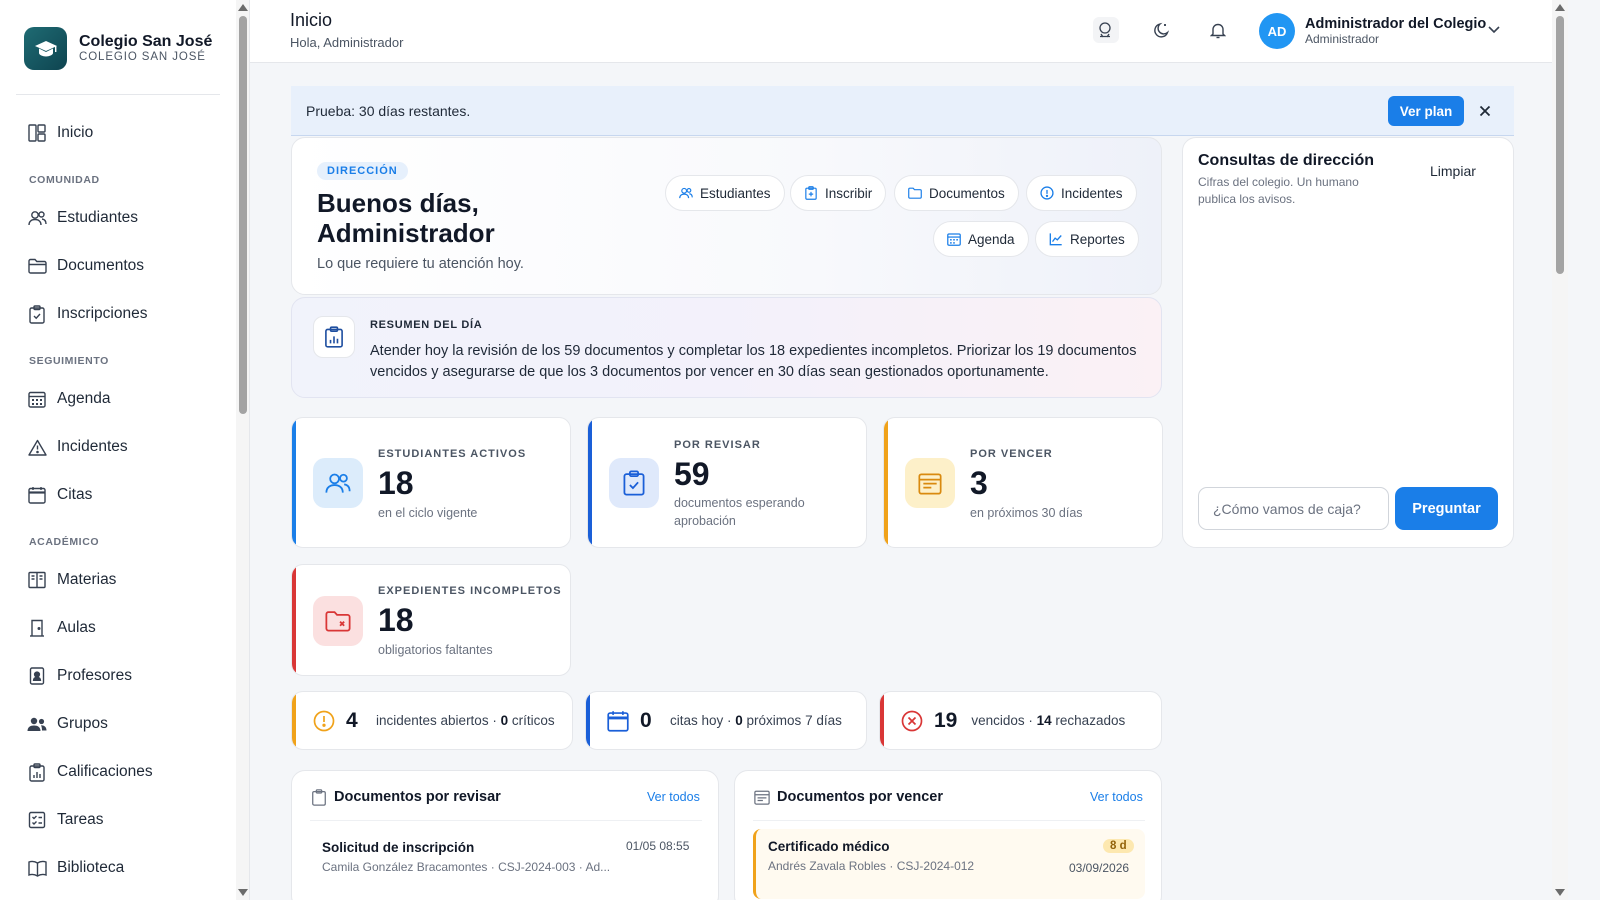 This screenshot has height=900, width=1600. What do you see at coordinates (118, 676) in the screenshot?
I see `sidebar-item-profesores: Profesores` at bounding box center [118, 676].